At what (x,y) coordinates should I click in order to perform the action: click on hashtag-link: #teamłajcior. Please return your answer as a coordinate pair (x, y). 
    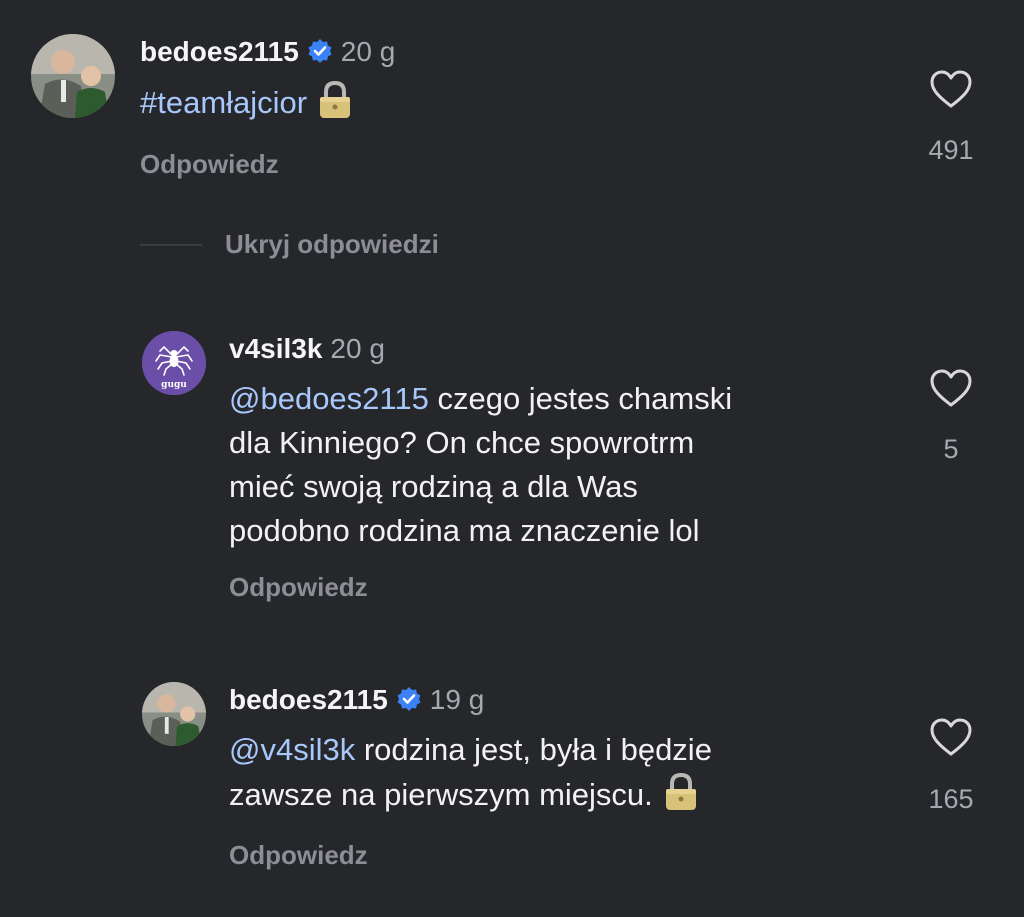
    Looking at the image, I should click on (223, 102).